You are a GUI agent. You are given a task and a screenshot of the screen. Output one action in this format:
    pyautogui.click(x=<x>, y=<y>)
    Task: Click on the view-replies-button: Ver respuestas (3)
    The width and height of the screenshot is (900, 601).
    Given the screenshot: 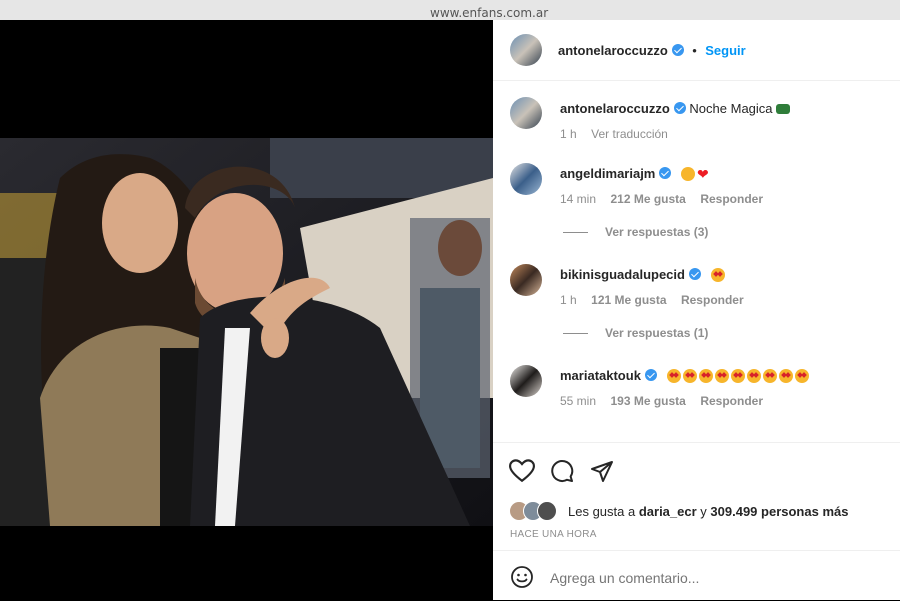 What is the action you would take?
    pyautogui.click(x=656, y=232)
    